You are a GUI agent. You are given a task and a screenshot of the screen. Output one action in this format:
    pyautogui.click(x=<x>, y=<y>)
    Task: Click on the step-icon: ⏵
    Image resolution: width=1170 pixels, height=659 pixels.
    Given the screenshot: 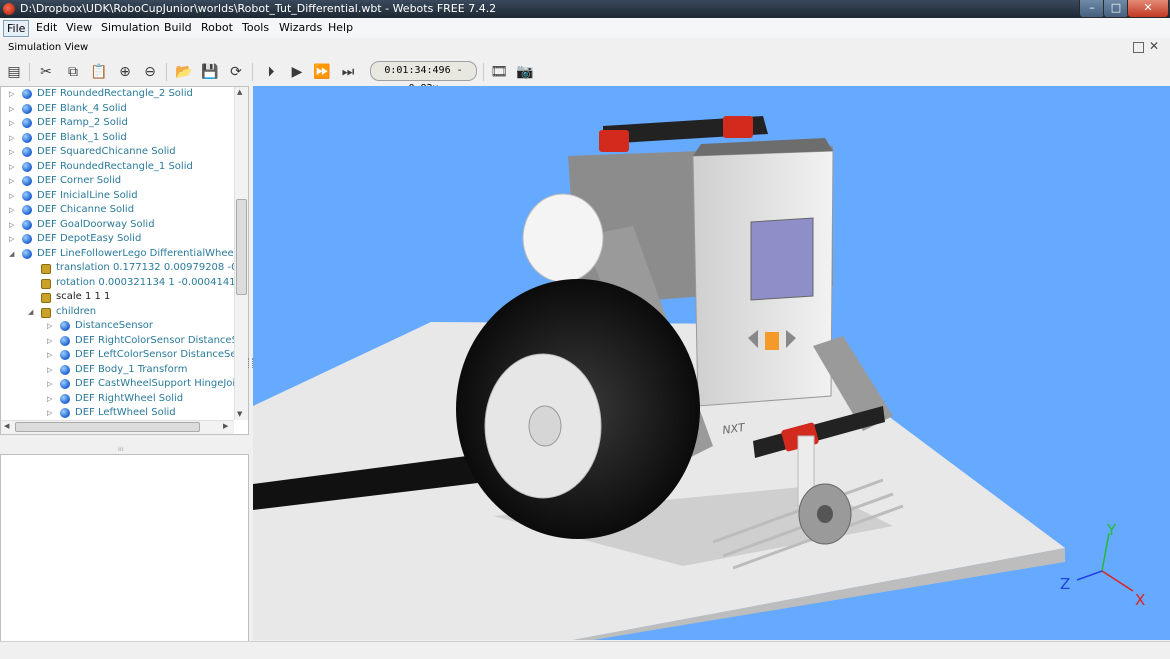 What is the action you would take?
    pyautogui.click(x=271, y=72)
    